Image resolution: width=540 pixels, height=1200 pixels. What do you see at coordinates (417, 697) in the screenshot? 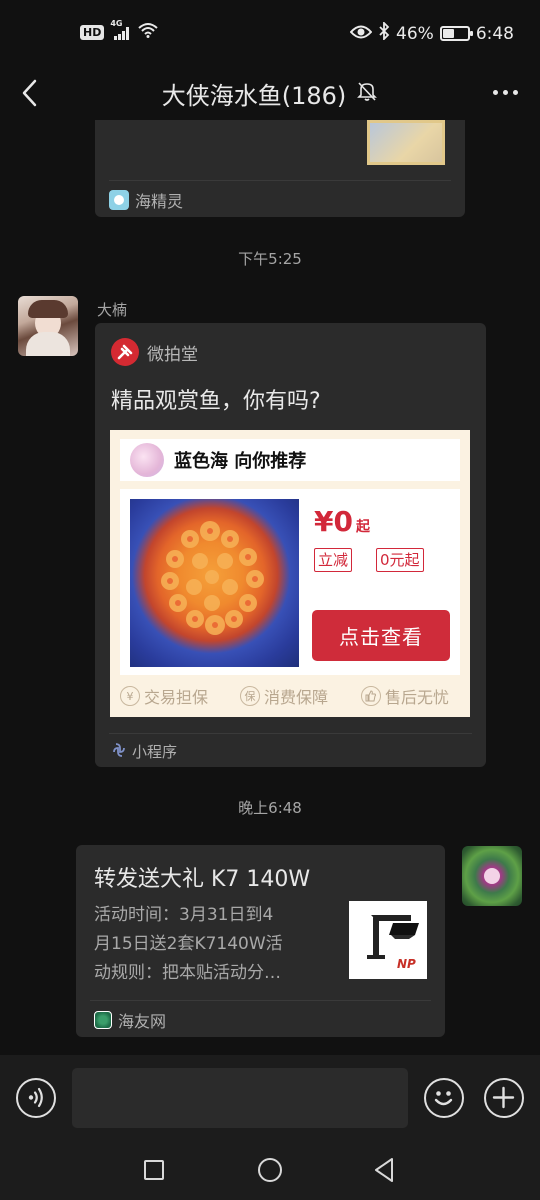
I see `guarantee-label: 售后无忧` at bounding box center [417, 697].